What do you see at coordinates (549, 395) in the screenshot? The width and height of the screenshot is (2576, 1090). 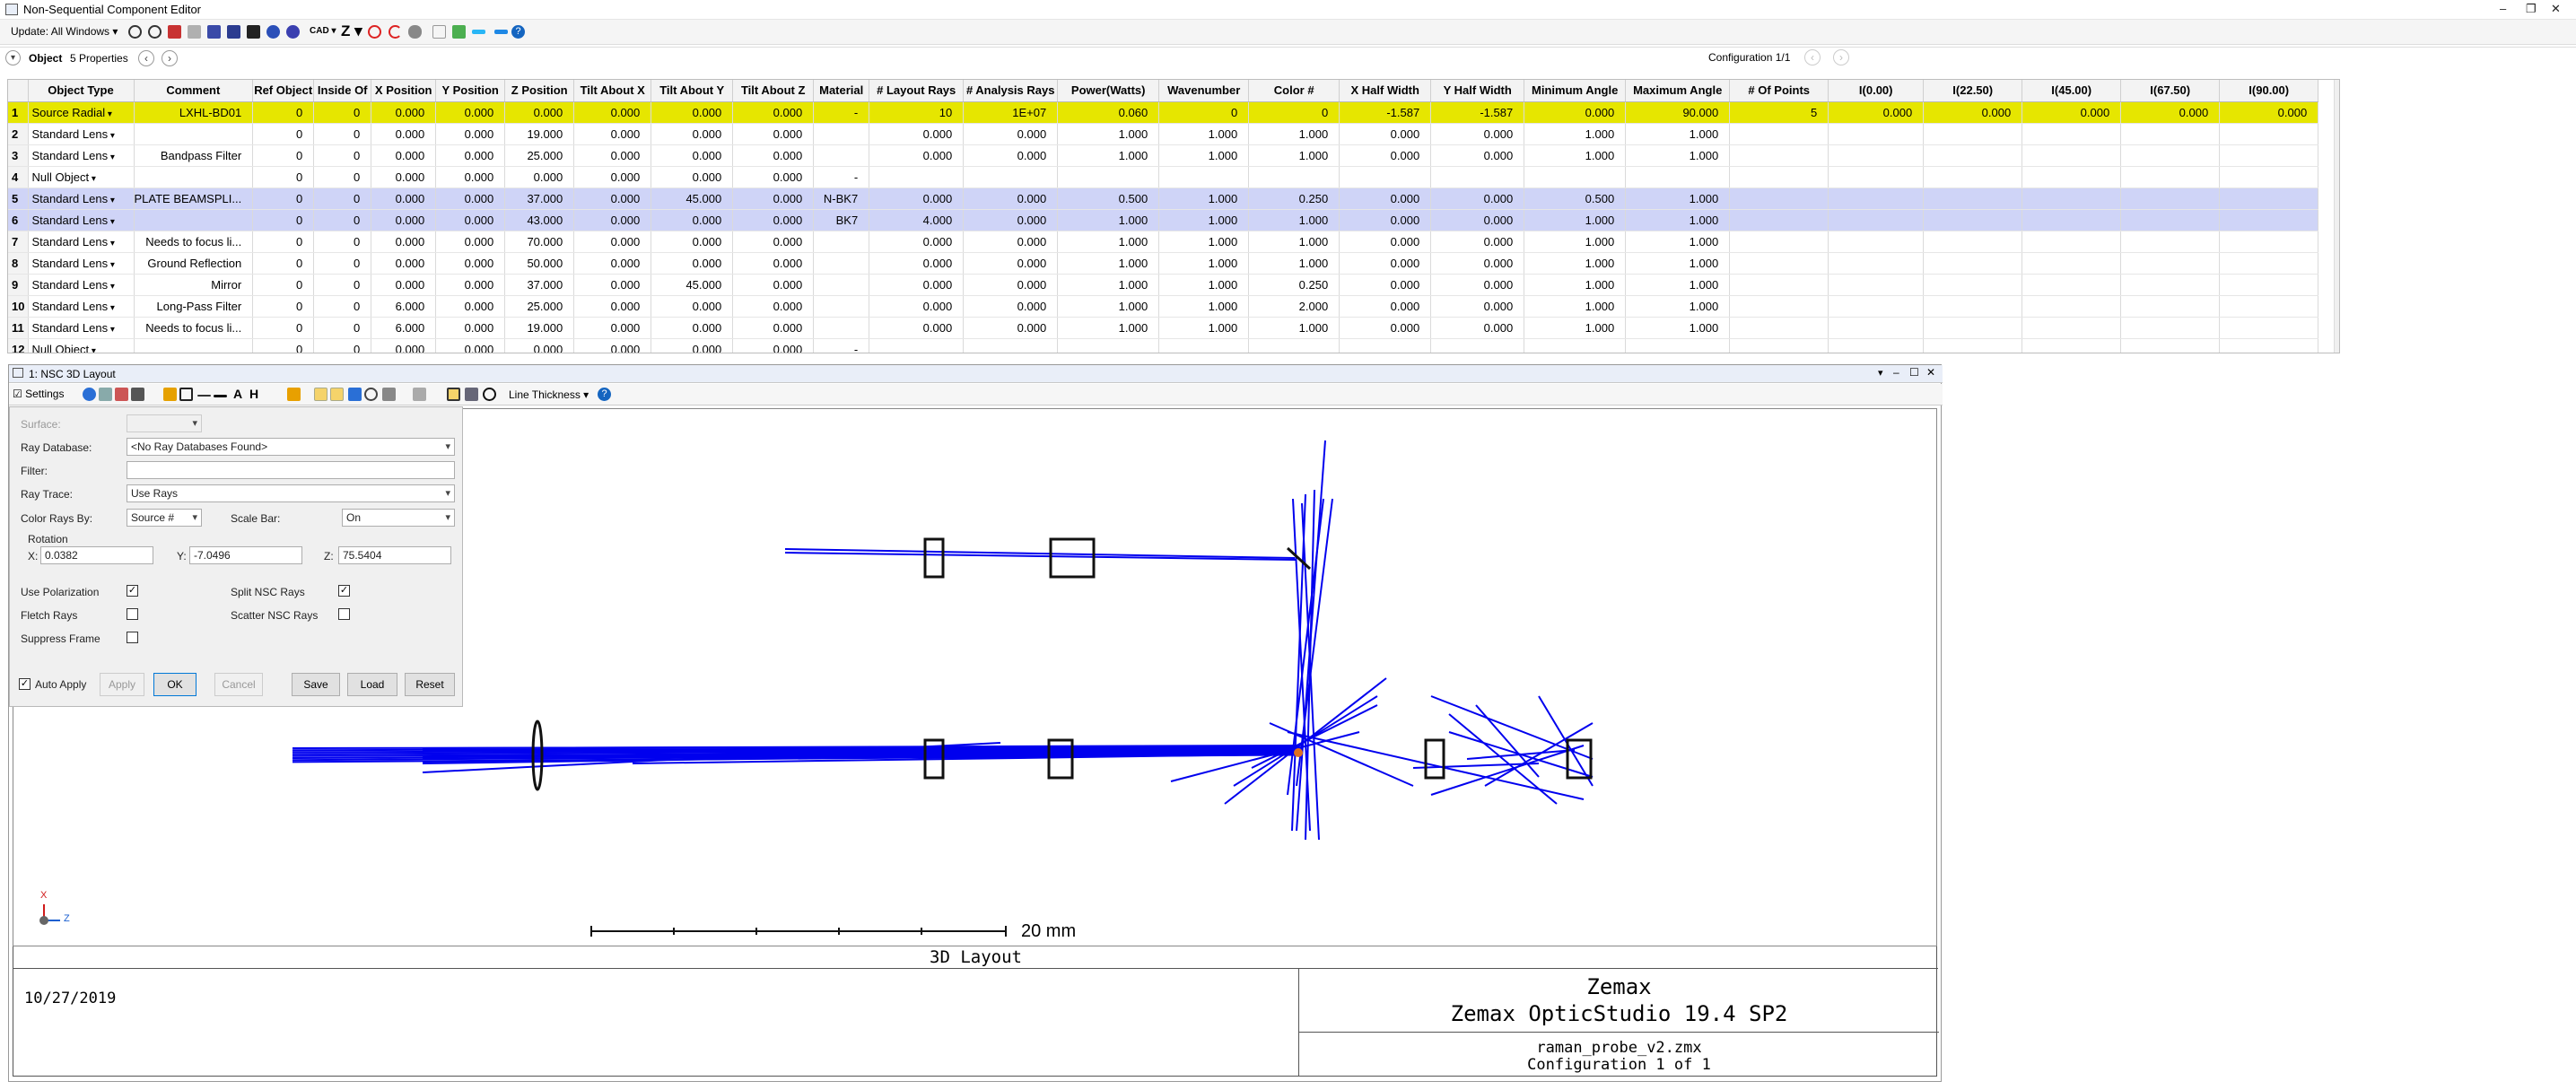 I see `line-thickness-dropdown: Line Thickness ▾` at bounding box center [549, 395].